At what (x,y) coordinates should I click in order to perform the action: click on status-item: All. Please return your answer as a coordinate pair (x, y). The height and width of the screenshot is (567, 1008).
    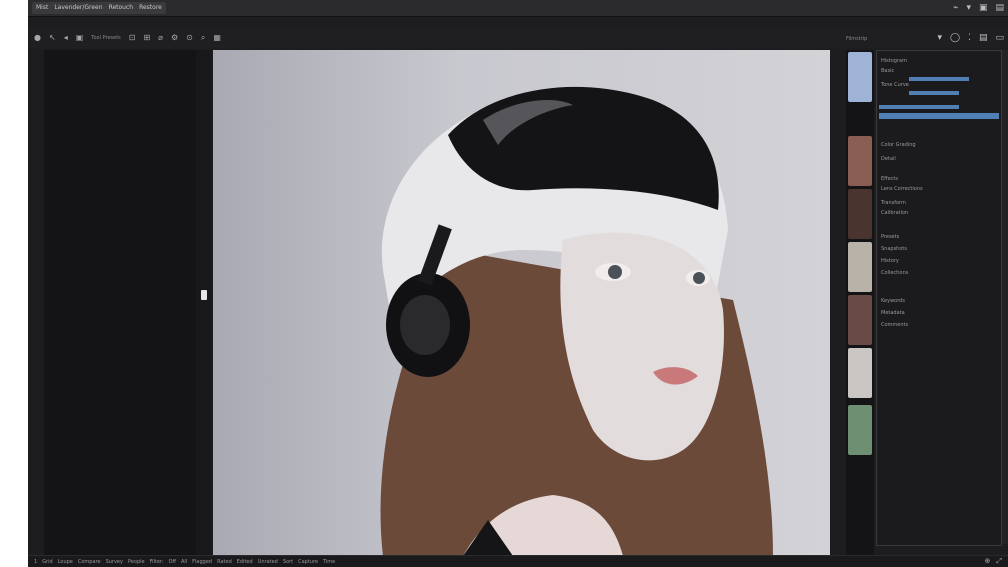
    Looking at the image, I should click on (184, 562).